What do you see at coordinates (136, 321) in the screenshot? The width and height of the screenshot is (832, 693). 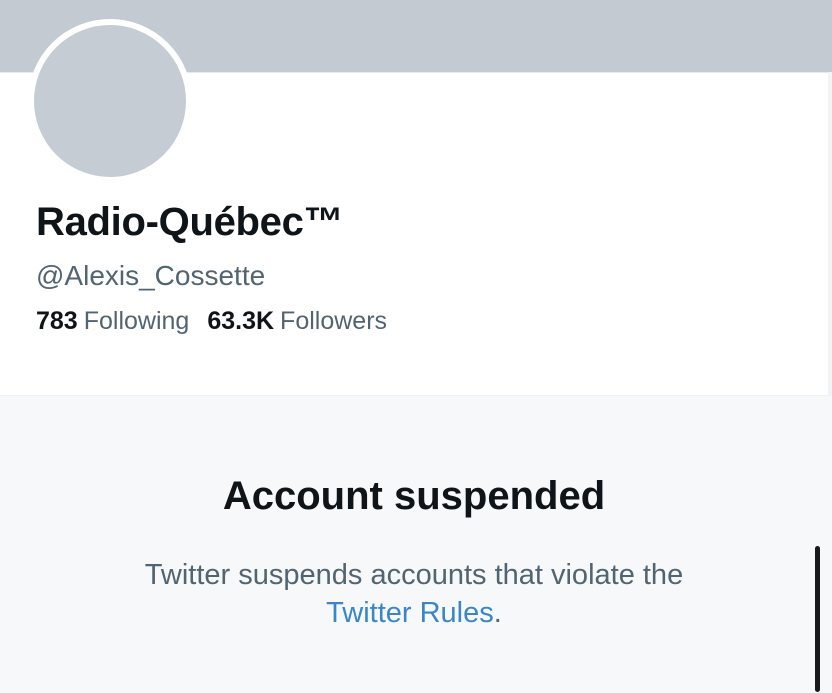 I see `following-label: Following` at bounding box center [136, 321].